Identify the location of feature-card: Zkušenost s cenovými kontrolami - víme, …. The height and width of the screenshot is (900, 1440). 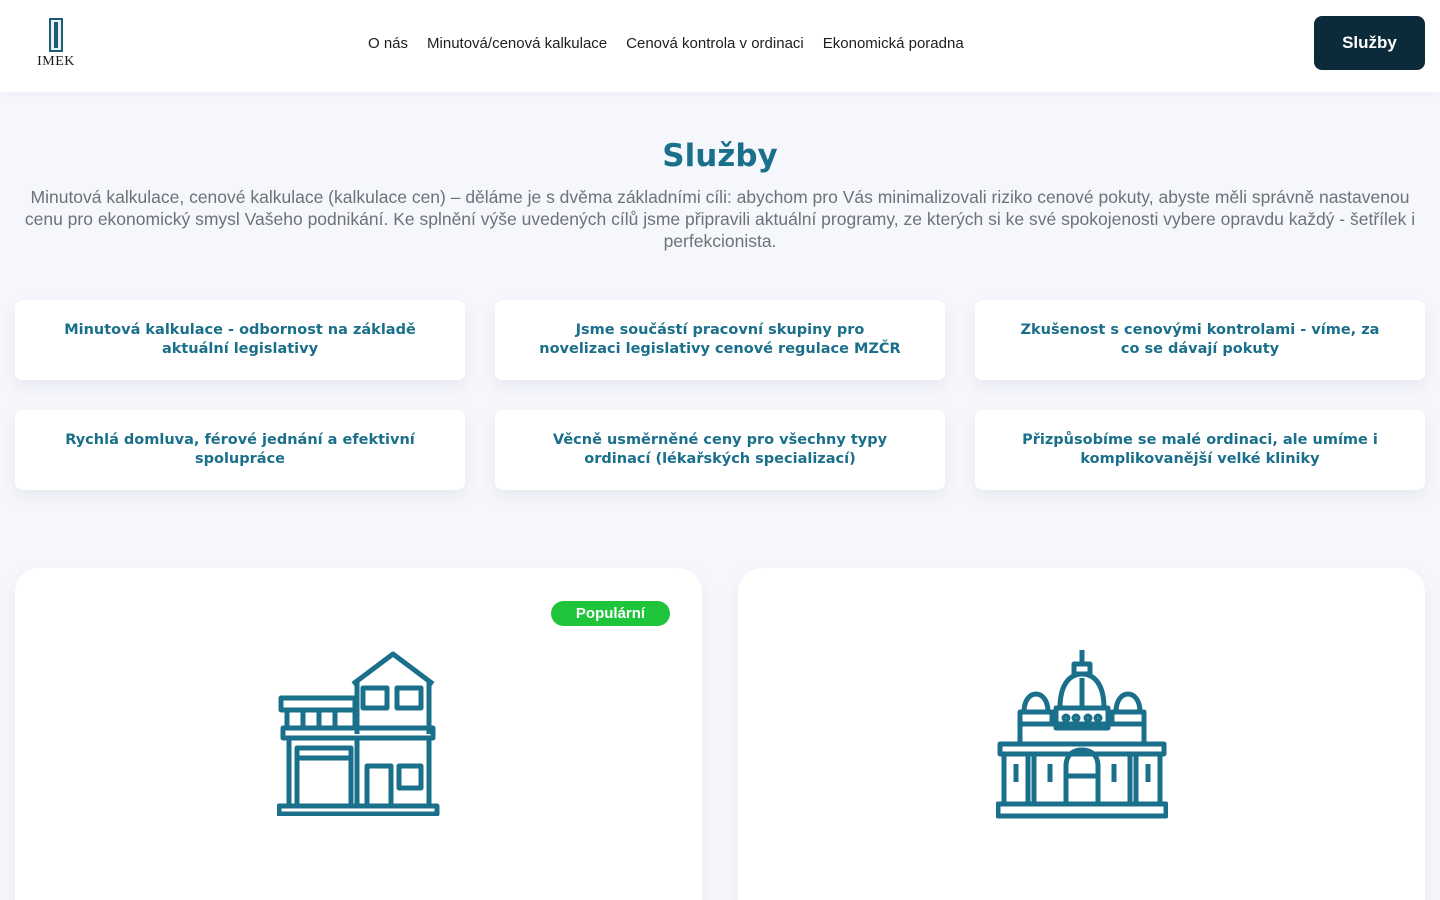
(1200, 340).